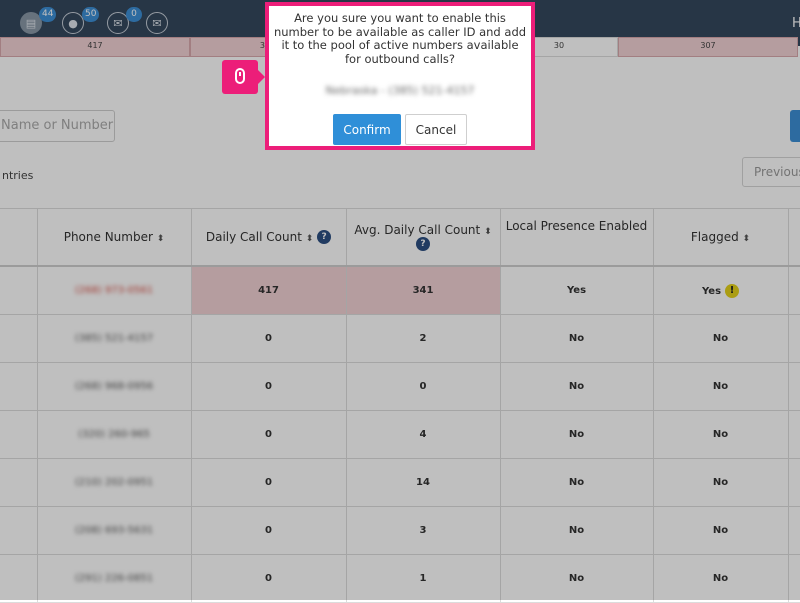  I want to click on phone-number-cell: (385) 521-4157, so click(114, 338).